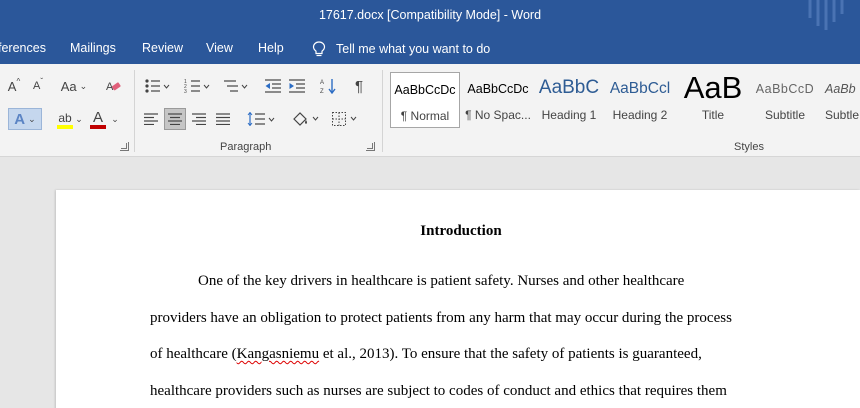  What do you see at coordinates (98, 119) in the screenshot?
I see `font-color-button: A` at bounding box center [98, 119].